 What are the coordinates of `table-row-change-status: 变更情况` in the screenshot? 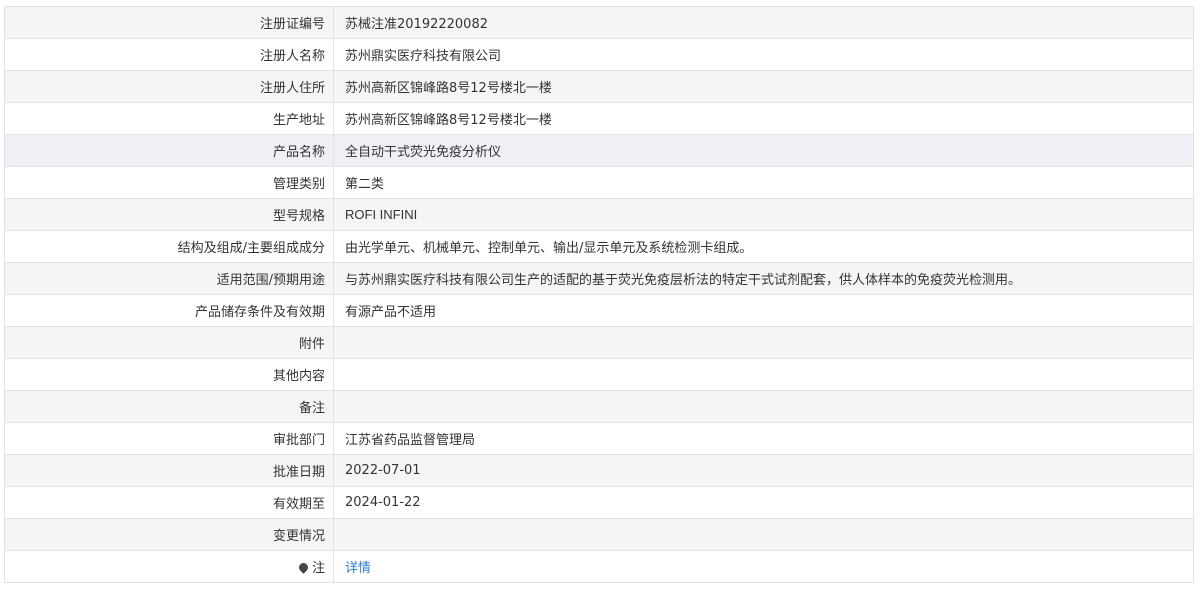 It's located at (599, 534).